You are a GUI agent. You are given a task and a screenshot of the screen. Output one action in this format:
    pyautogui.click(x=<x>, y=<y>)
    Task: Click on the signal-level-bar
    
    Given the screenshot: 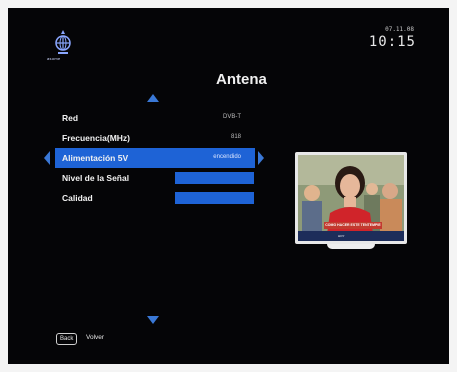 What is the action you would take?
    pyautogui.click(x=214, y=178)
    